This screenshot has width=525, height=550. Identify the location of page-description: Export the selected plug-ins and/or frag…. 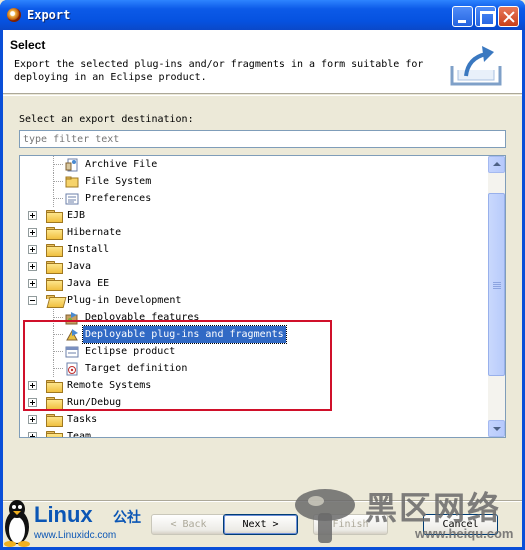
(224, 71).